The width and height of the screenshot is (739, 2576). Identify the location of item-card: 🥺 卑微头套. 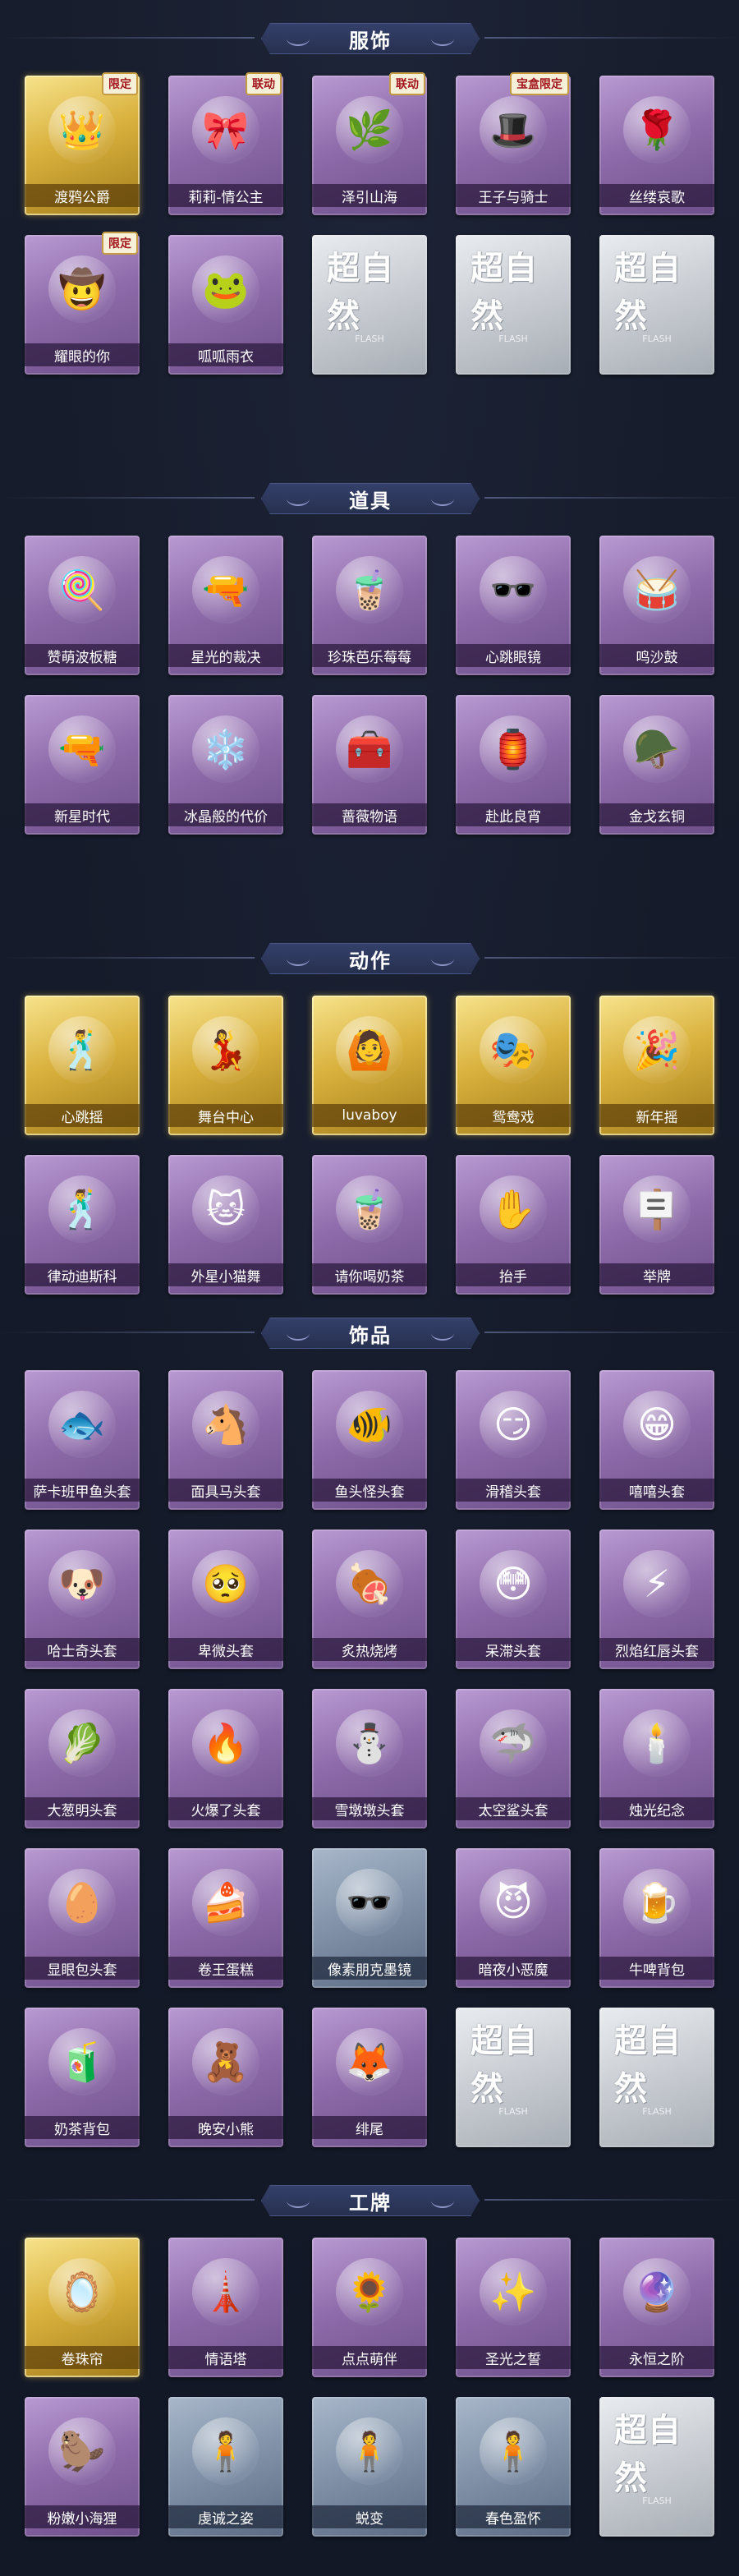
(225, 1599).